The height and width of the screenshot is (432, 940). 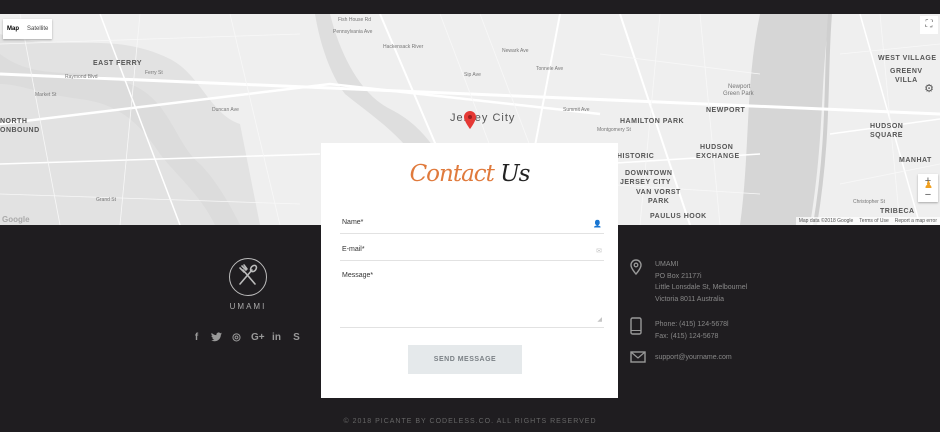 I want to click on map-label: Green Park, so click(x=738, y=94).